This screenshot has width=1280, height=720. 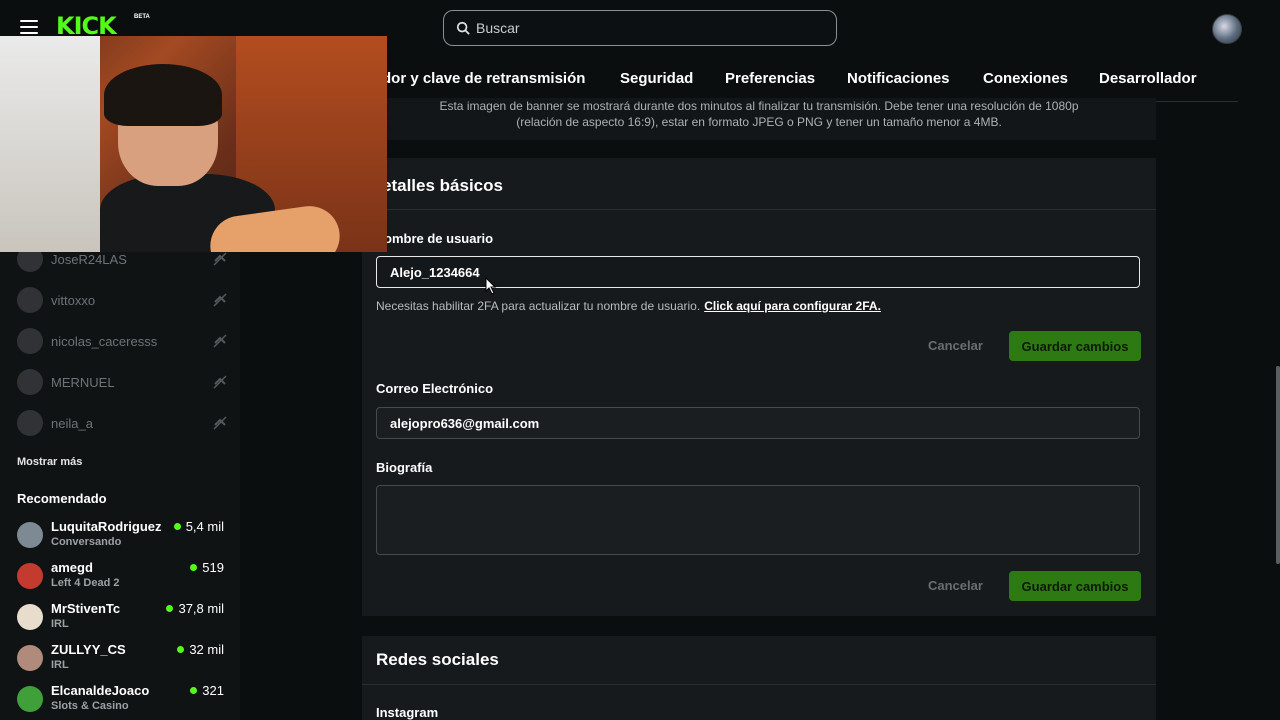 I want to click on viewer-value: 321, so click(x=213, y=690).